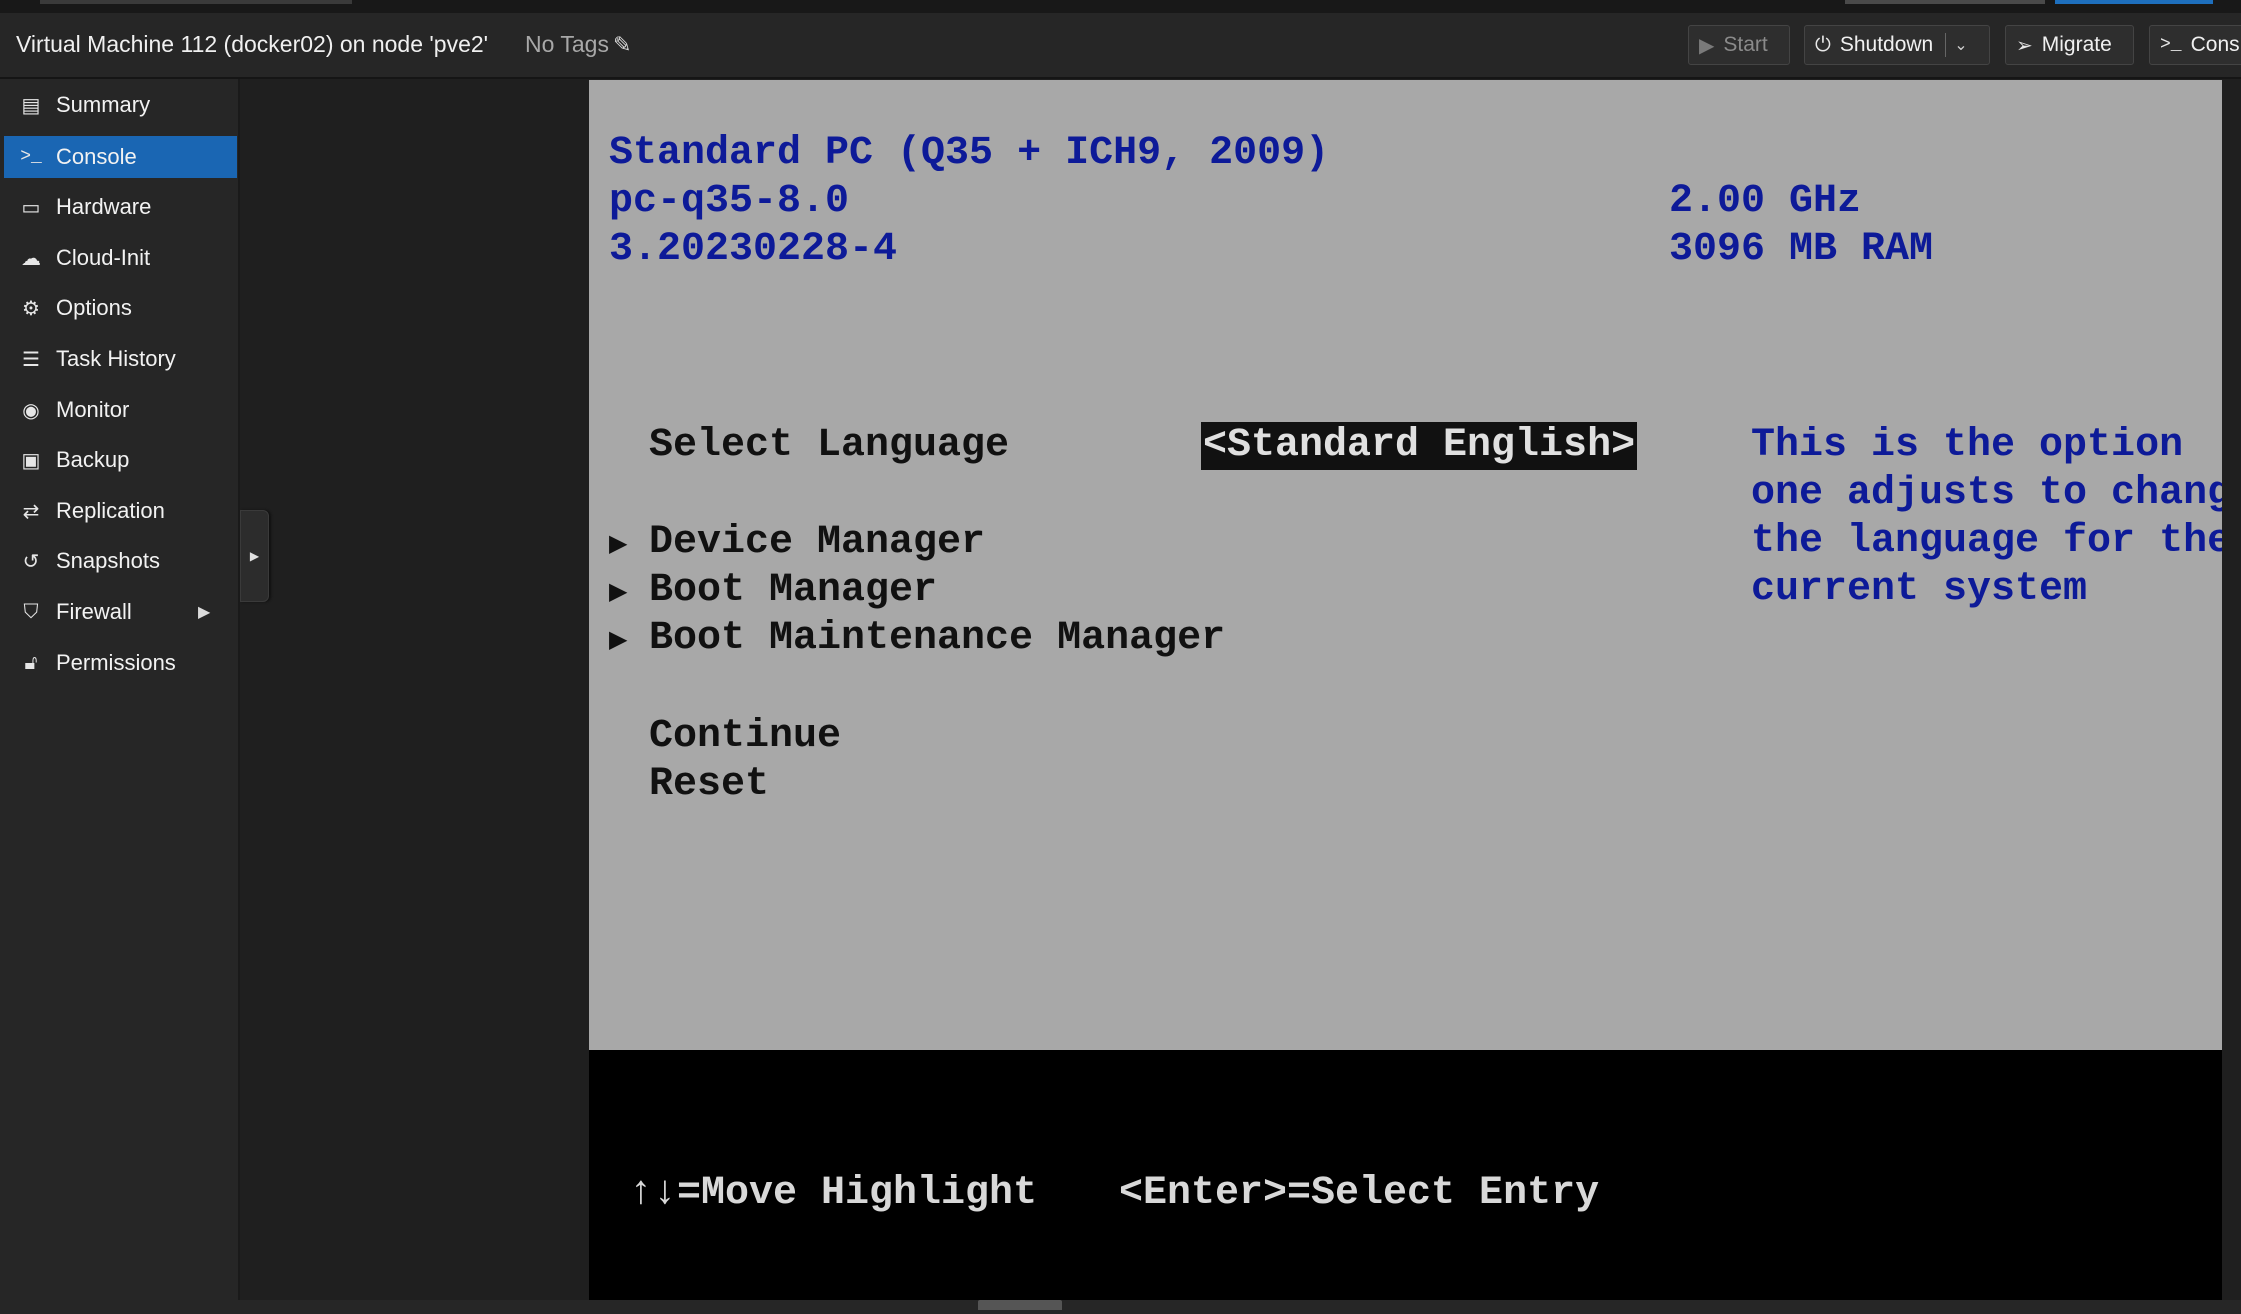 This screenshot has height=1314, width=2241. Describe the element at coordinates (753, 249) in the screenshot. I see `firmware-version: 3.20230228-4` at that location.